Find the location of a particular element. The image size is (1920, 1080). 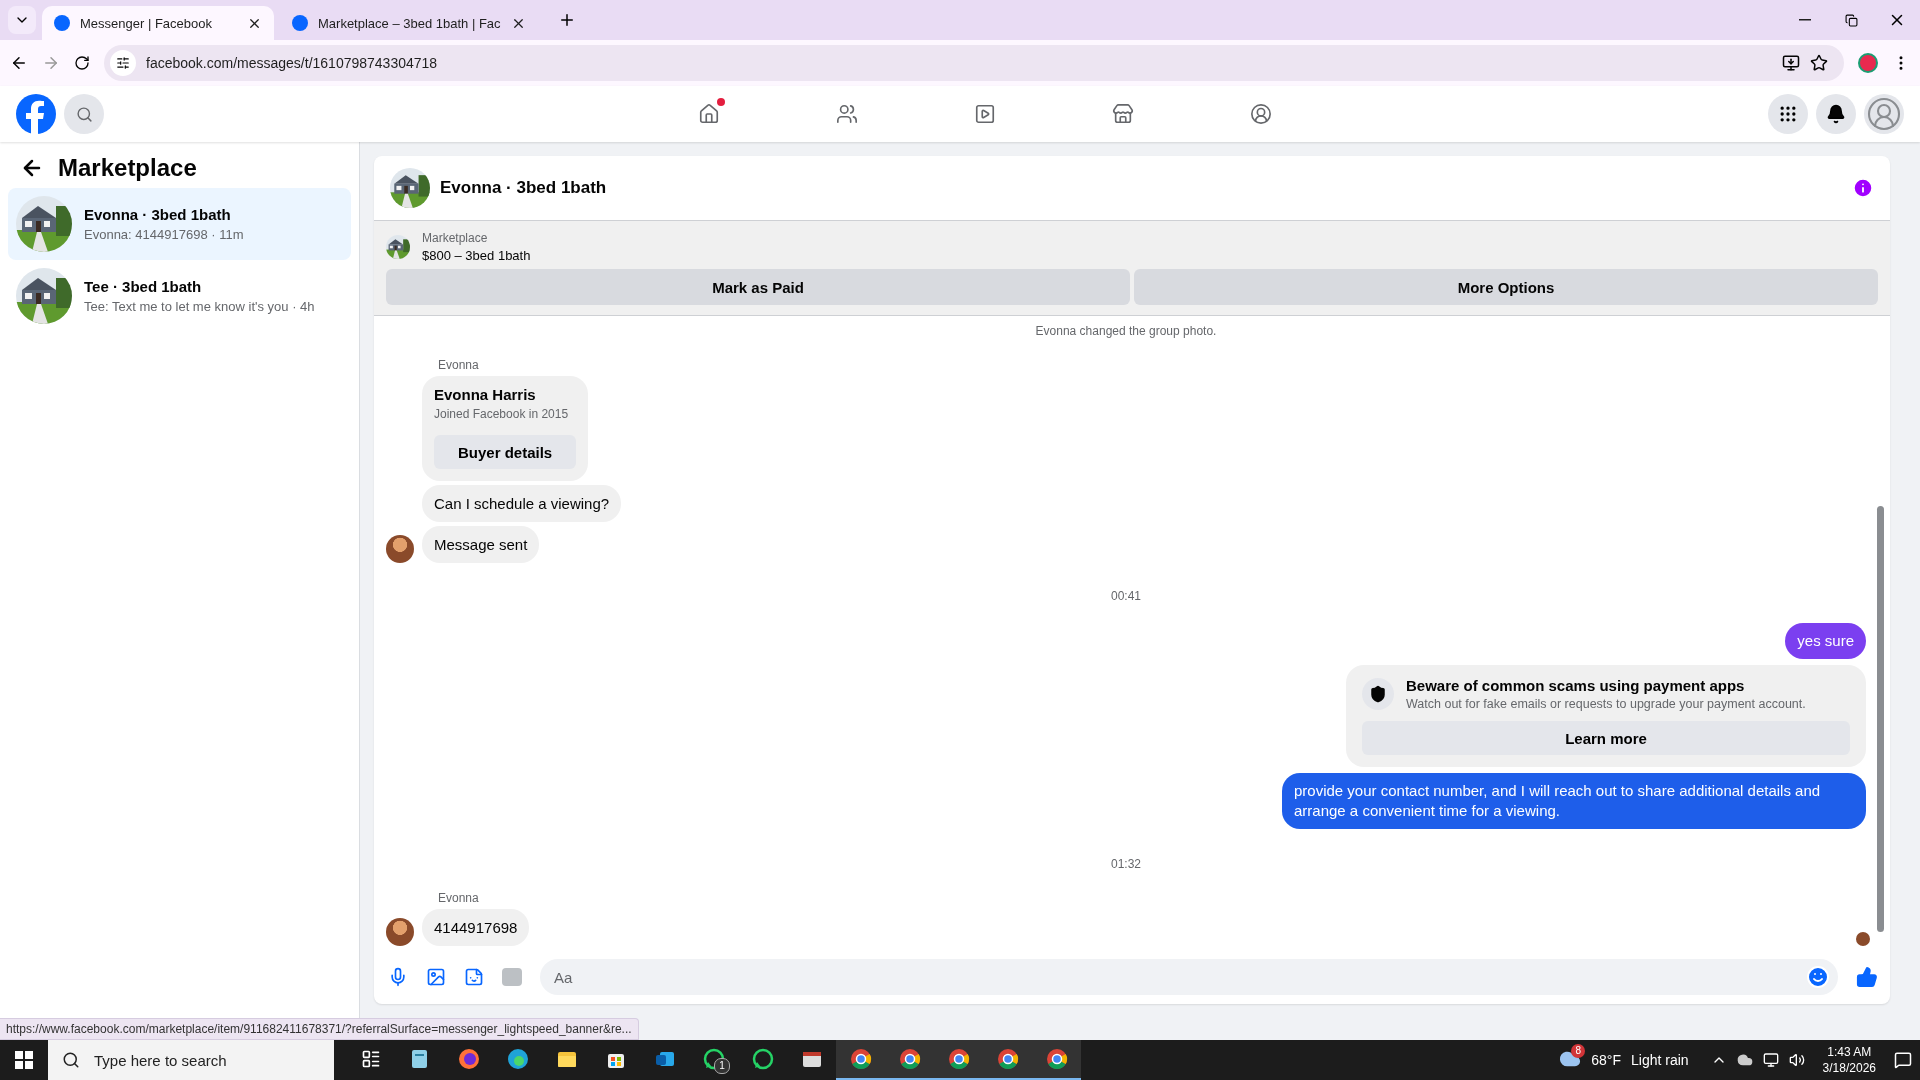

listing-action-button: More Options is located at coordinates (1506, 287).